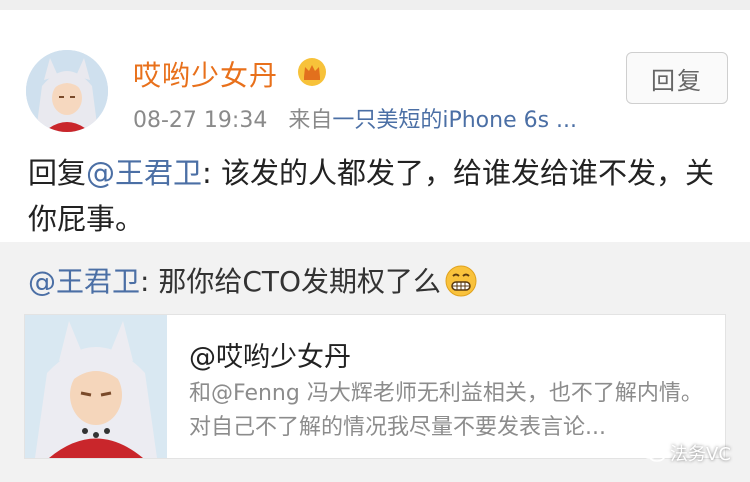  I want to click on reply-button: 回复, so click(677, 78).